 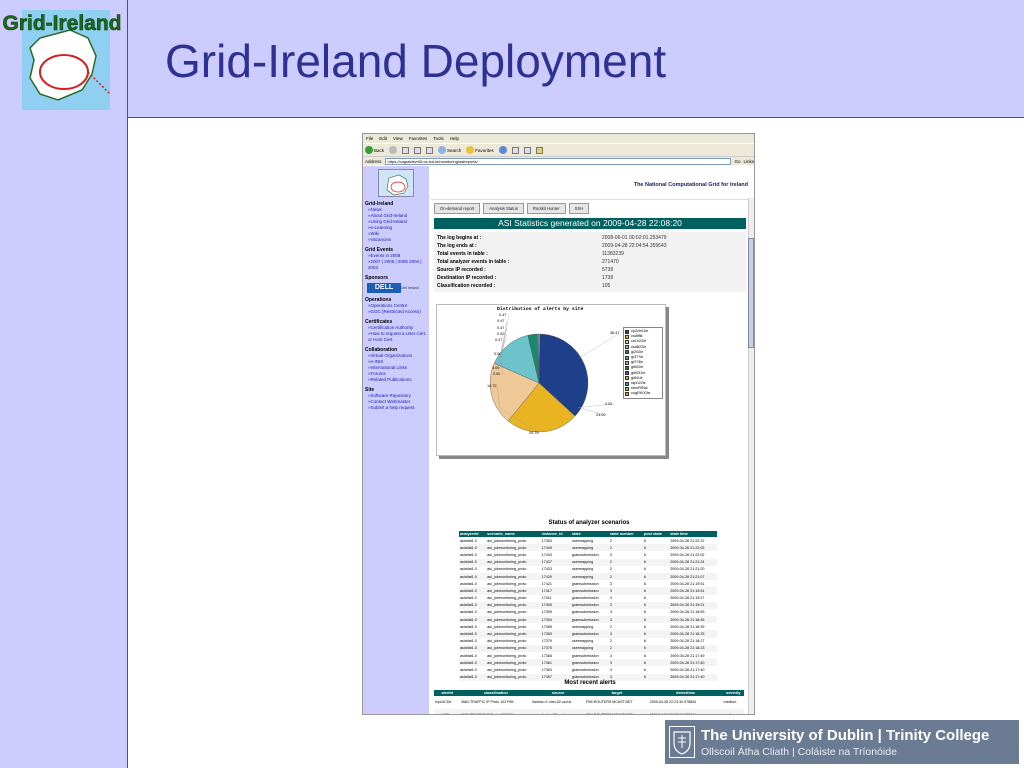 What do you see at coordinates (457, 208) in the screenshot?
I see `tab-on-demand-report: On-demand report` at bounding box center [457, 208].